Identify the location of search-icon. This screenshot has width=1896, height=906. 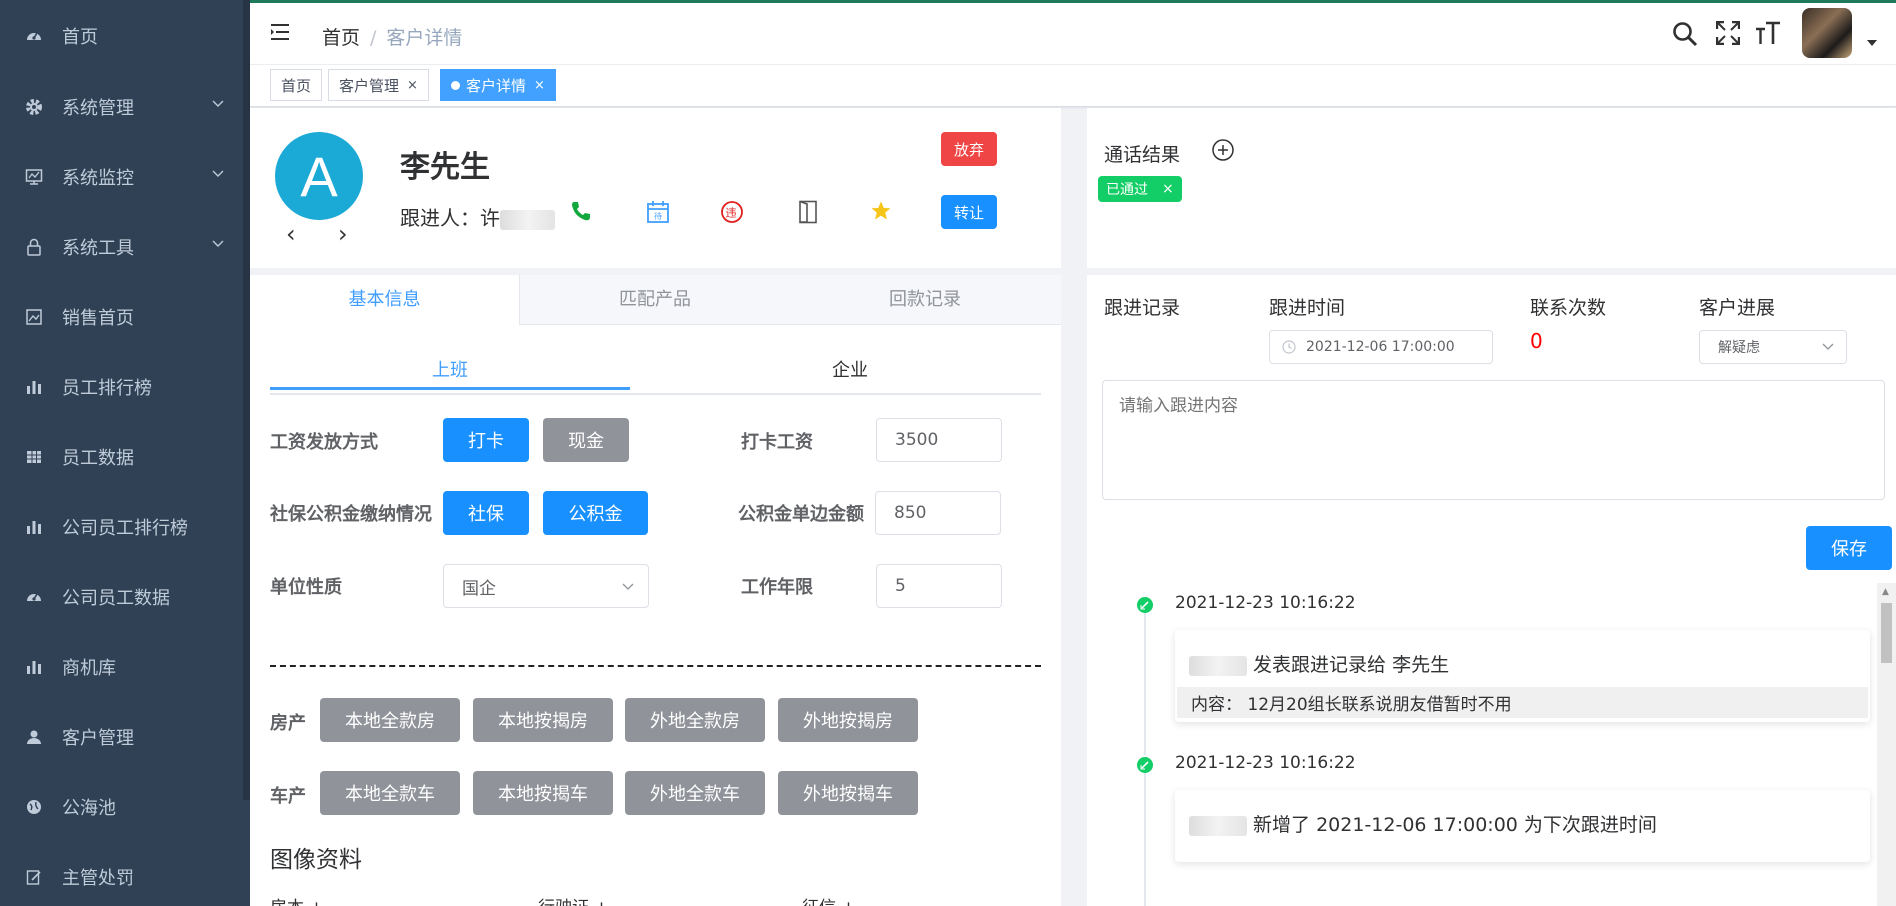
(1685, 34).